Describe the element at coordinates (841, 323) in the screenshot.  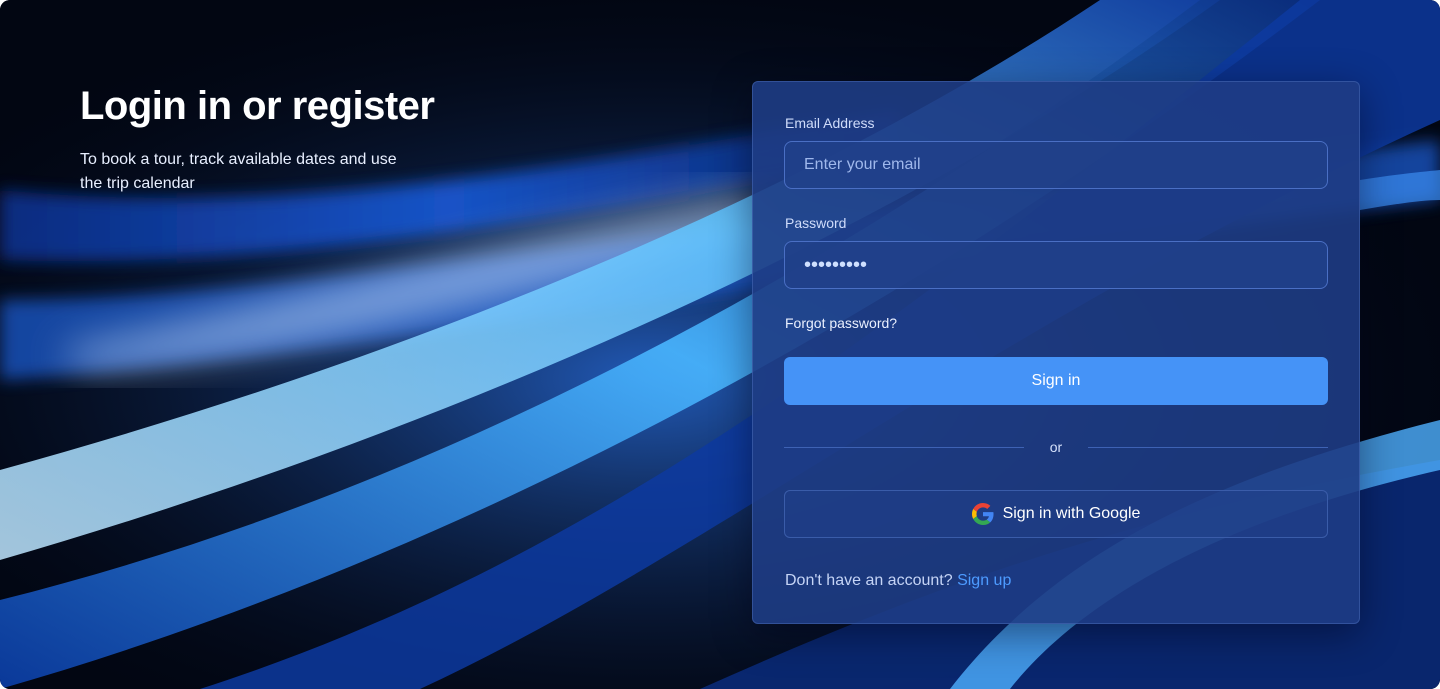
I see `forgot-password-link: Forgot password?` at that location.